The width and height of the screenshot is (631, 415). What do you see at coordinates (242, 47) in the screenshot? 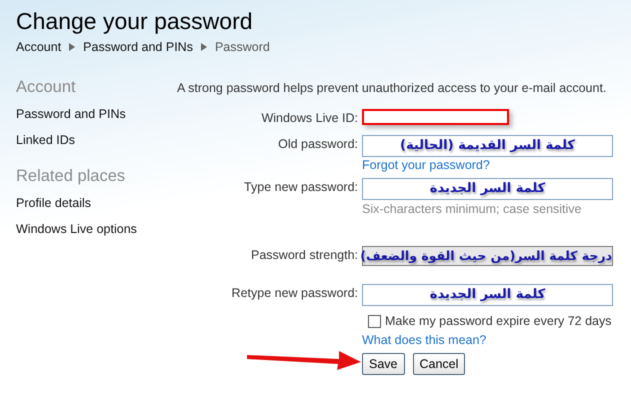
I see `breadcrumb-current: Password` at bounding box center [242, 47].